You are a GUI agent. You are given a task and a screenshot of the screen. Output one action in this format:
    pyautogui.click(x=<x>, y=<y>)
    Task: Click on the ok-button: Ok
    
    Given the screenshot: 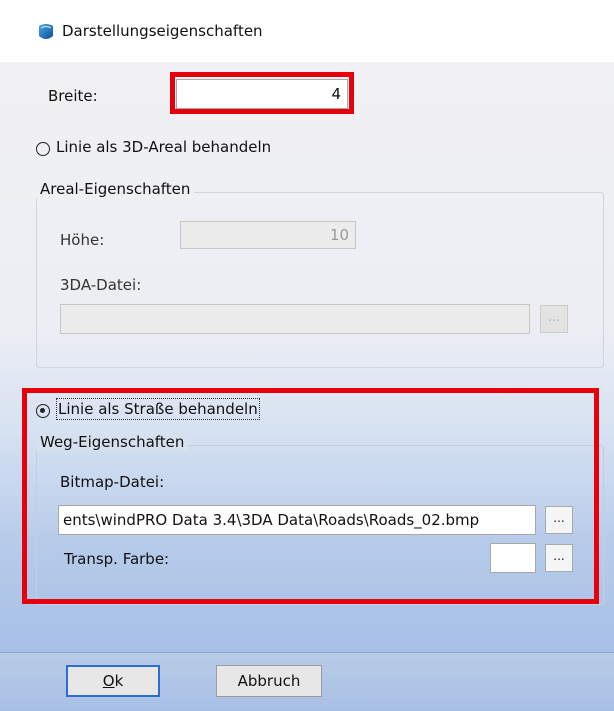 What is the action you would take?
    pyautogui.click(x=113, y=681)
    